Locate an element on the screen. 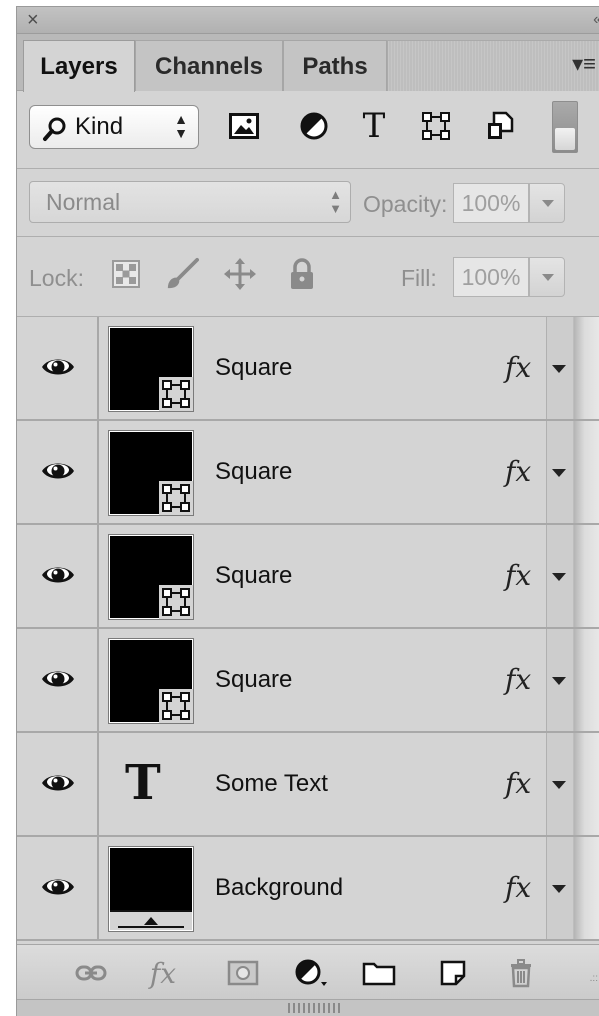  lock-pixels-brush-icon is located at coordinates (182, 274).